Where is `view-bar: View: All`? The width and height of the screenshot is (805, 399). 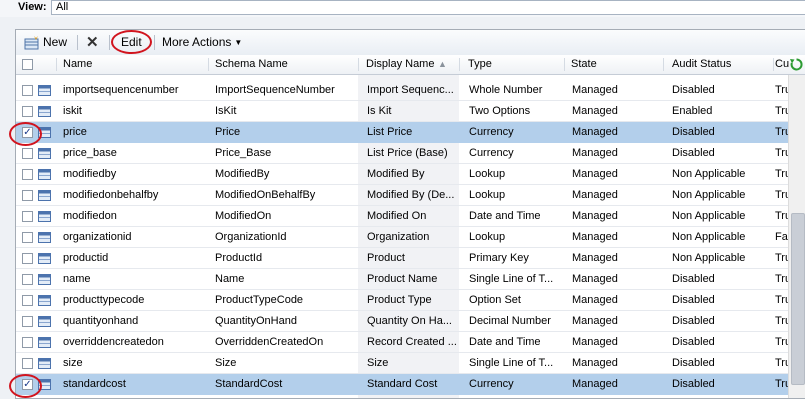 view-bar: View: All is located at coordinates (402, 8).